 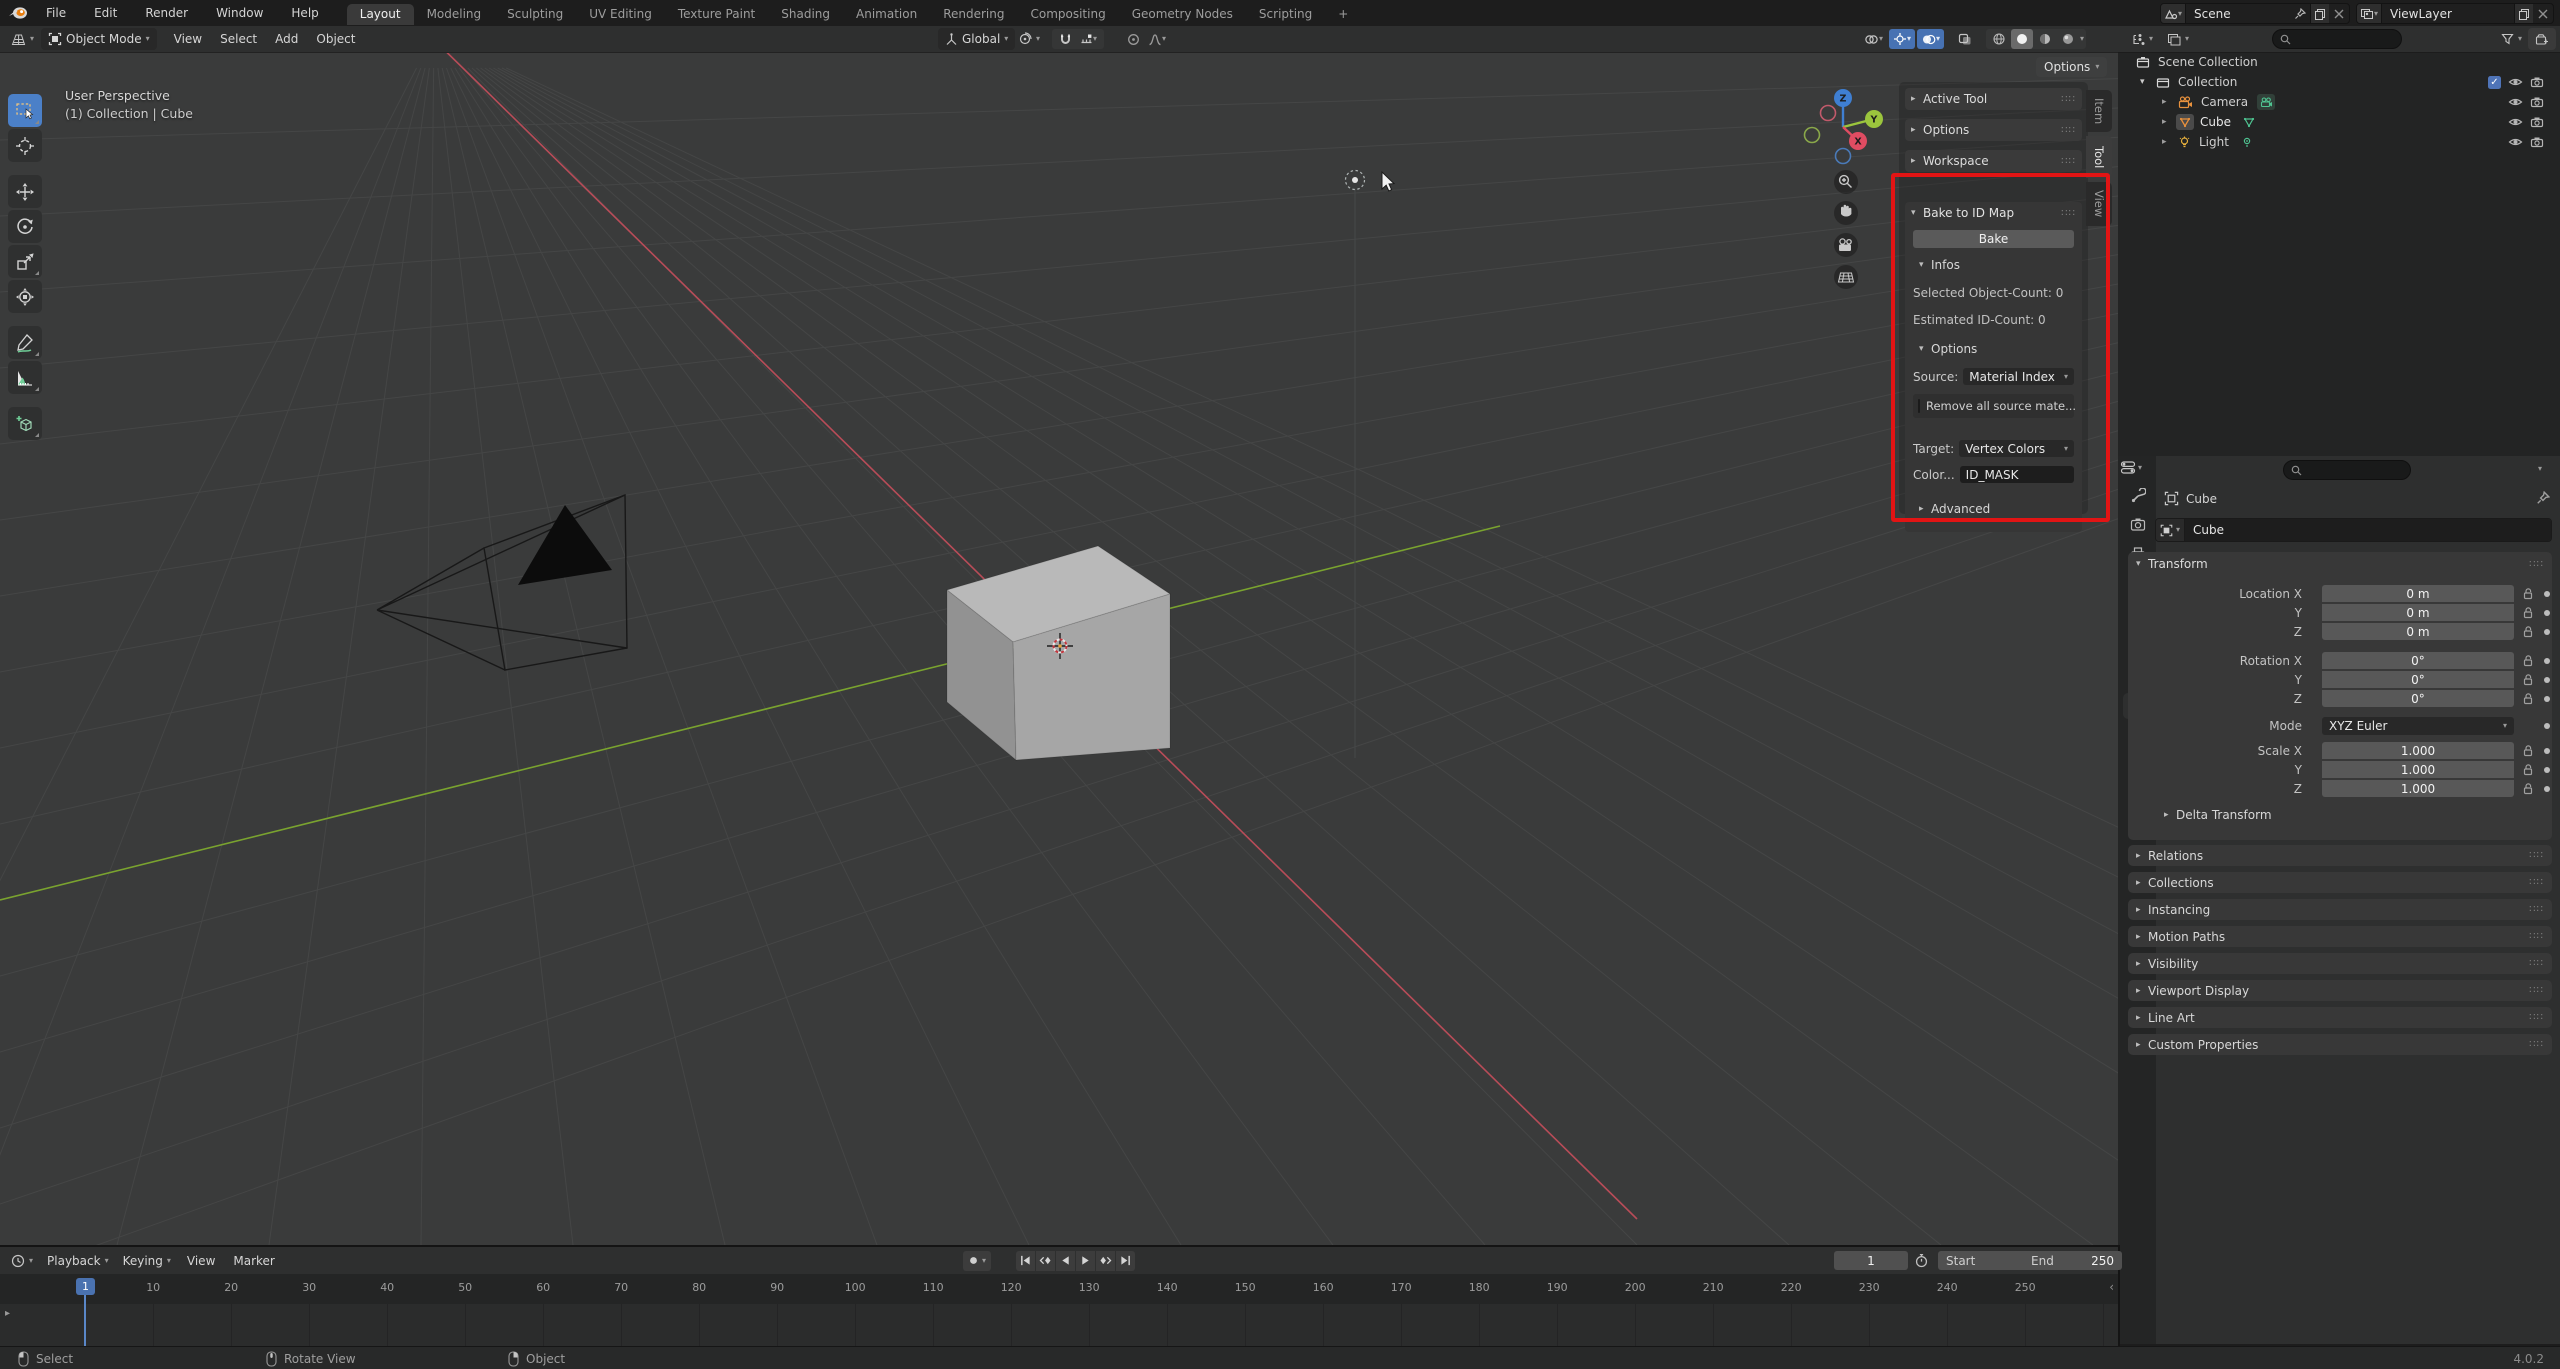 I want to click on keying-menu: Keying ▾, so click(x=147, y=1261).